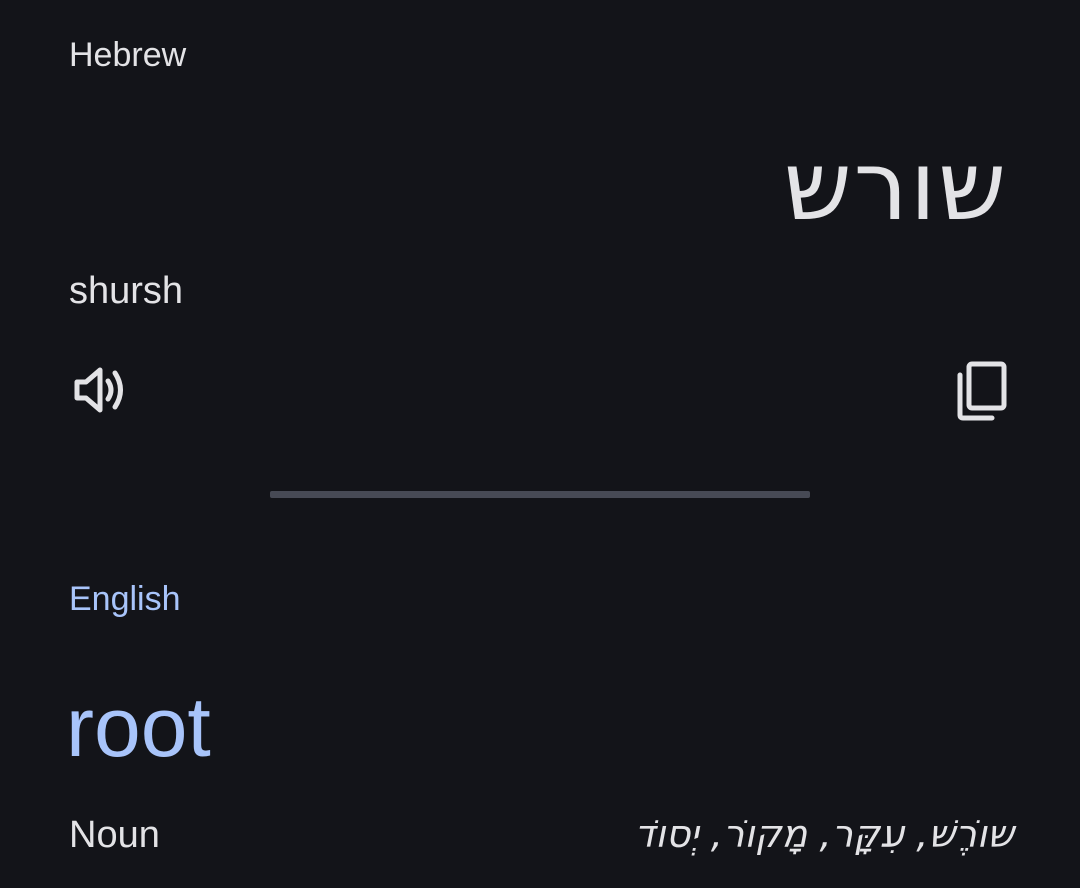 This screenshot has height=888, width=1080. I want to click on copy-icon, so click(982, 391).